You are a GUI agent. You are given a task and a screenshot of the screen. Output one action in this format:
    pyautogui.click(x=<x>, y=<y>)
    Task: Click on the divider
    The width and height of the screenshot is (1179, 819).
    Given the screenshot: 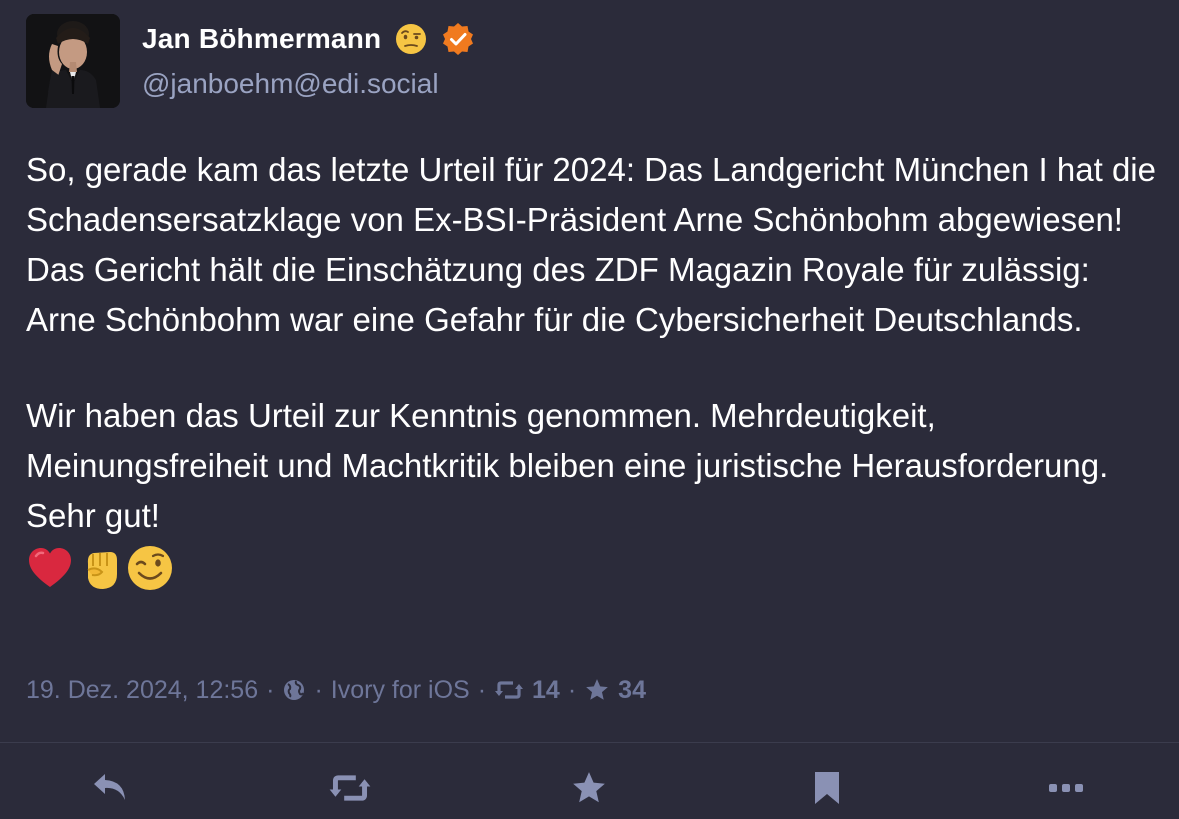 What is the action you would take?
    pyautogui.click(x=589, y=742)
    